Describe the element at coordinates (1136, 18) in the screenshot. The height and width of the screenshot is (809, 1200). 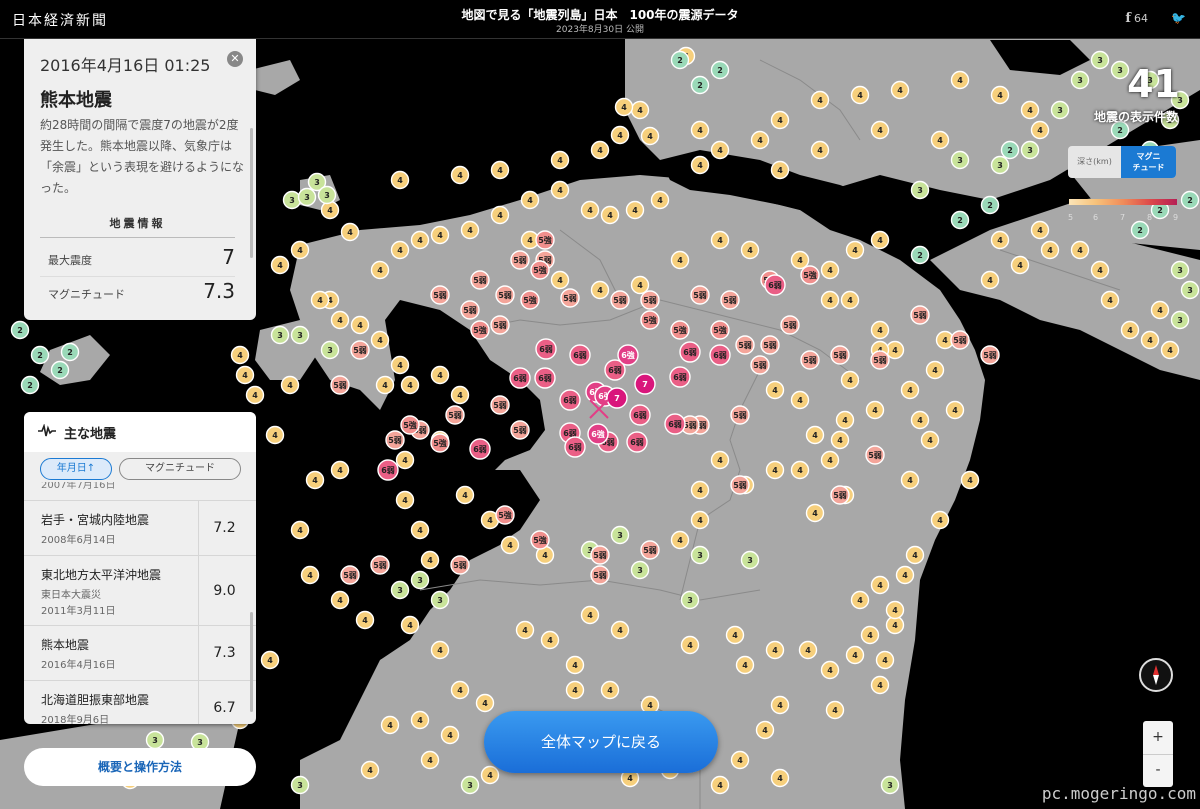
I see `facebook-share: f 64` at that location.